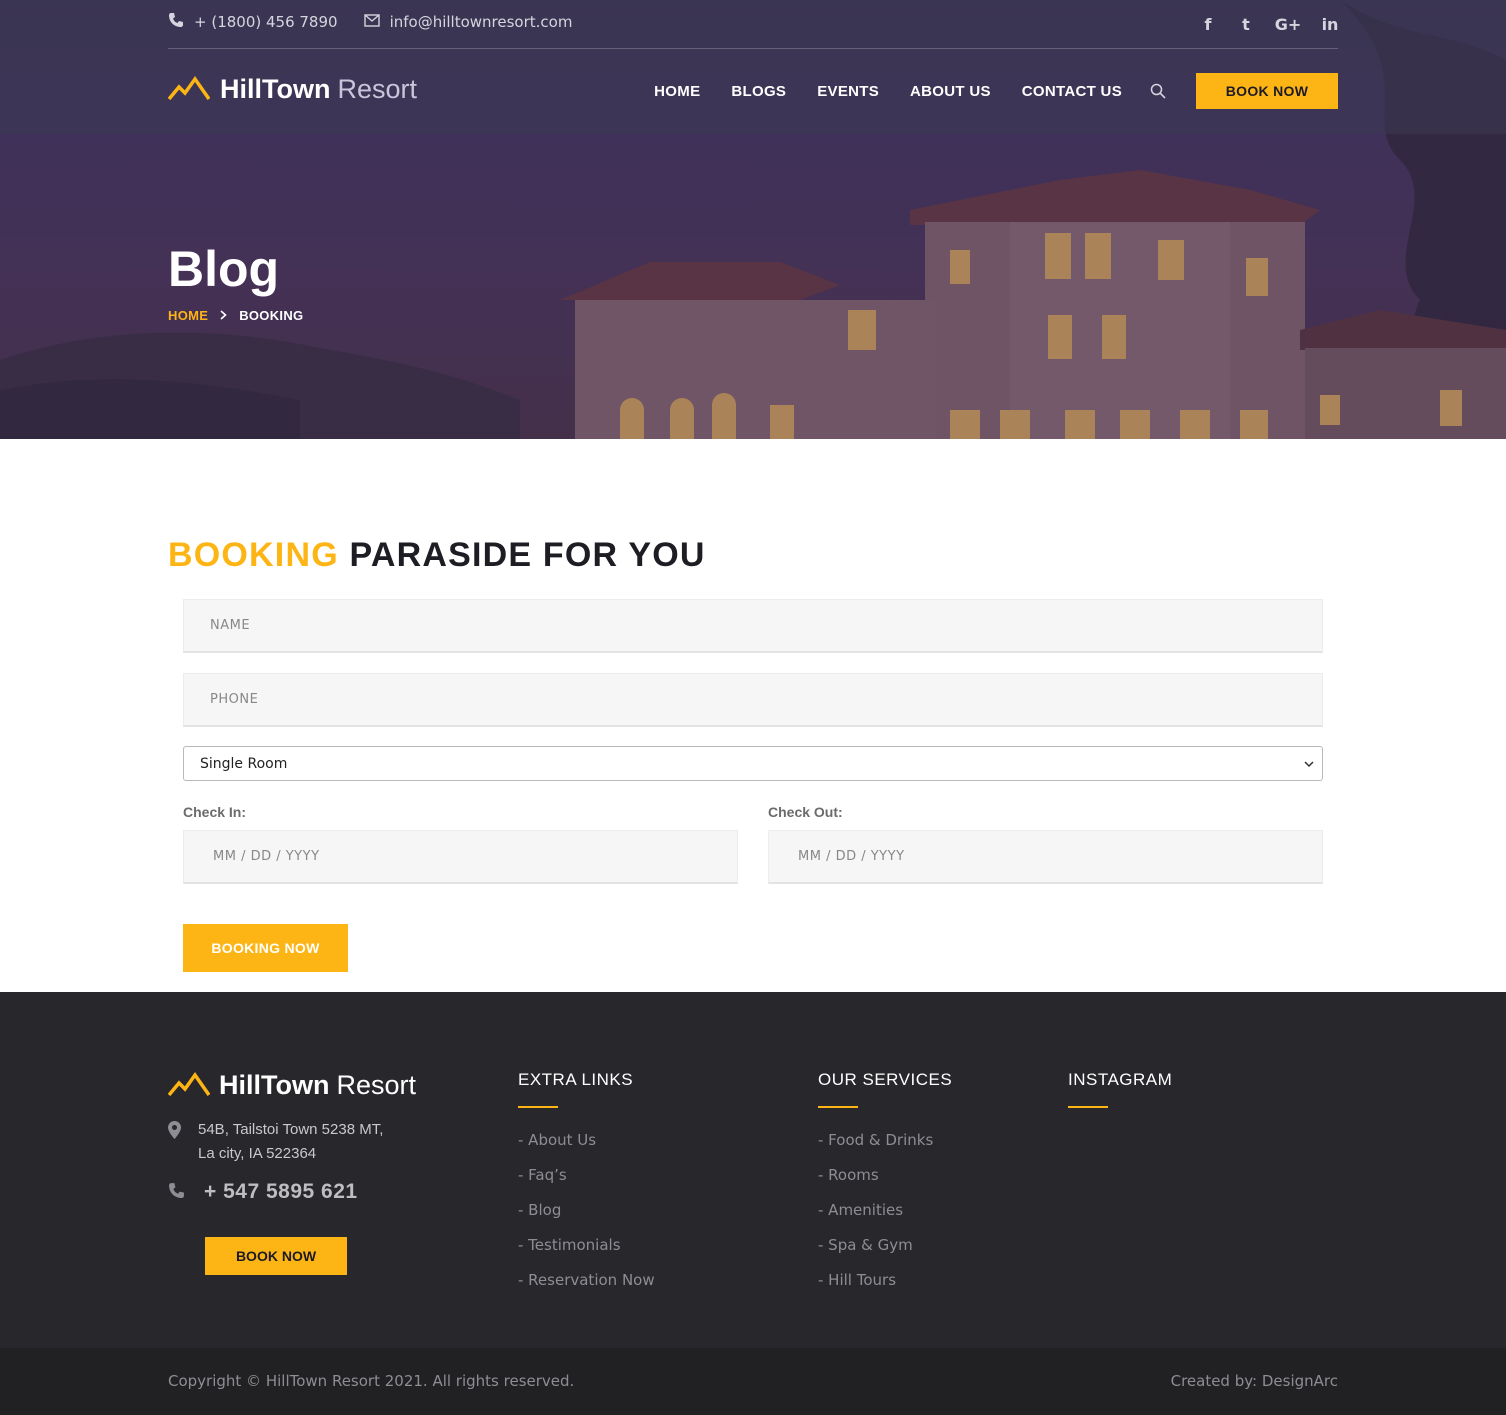 The image size is (1506, 1415). I want to click on breadcrumb: HOME BOOKING, so click(235, 315).